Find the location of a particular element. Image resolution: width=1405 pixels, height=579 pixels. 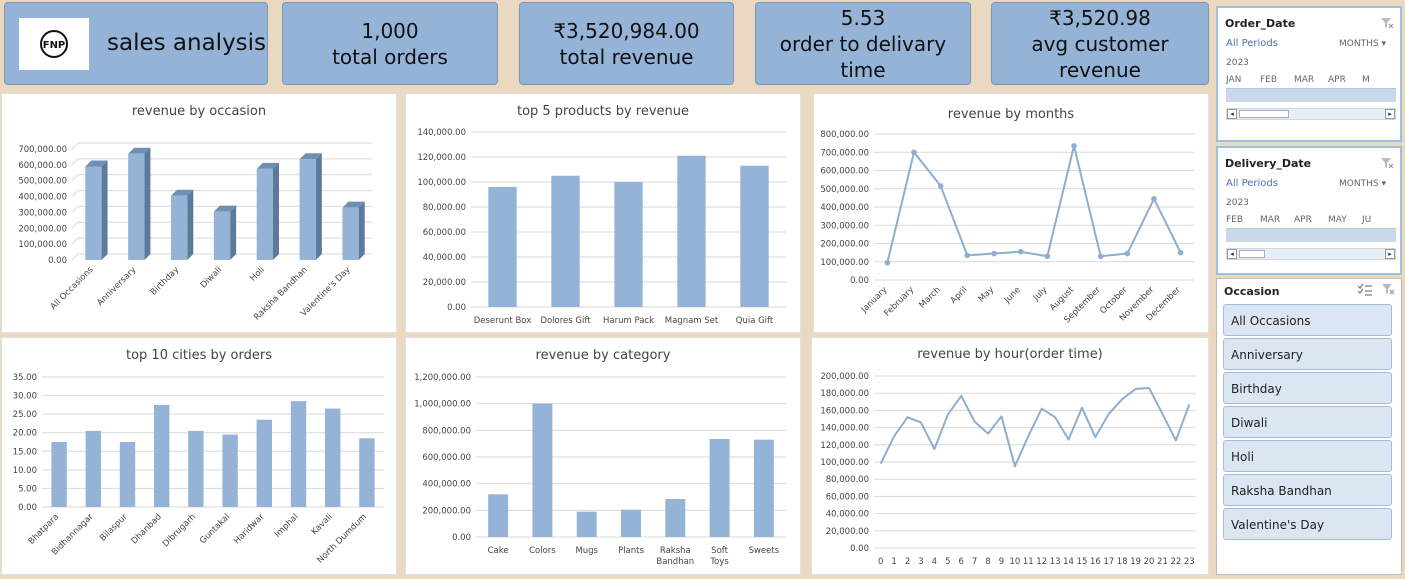

time-level-label: MONTHS is located at coordinates (1359, 44).